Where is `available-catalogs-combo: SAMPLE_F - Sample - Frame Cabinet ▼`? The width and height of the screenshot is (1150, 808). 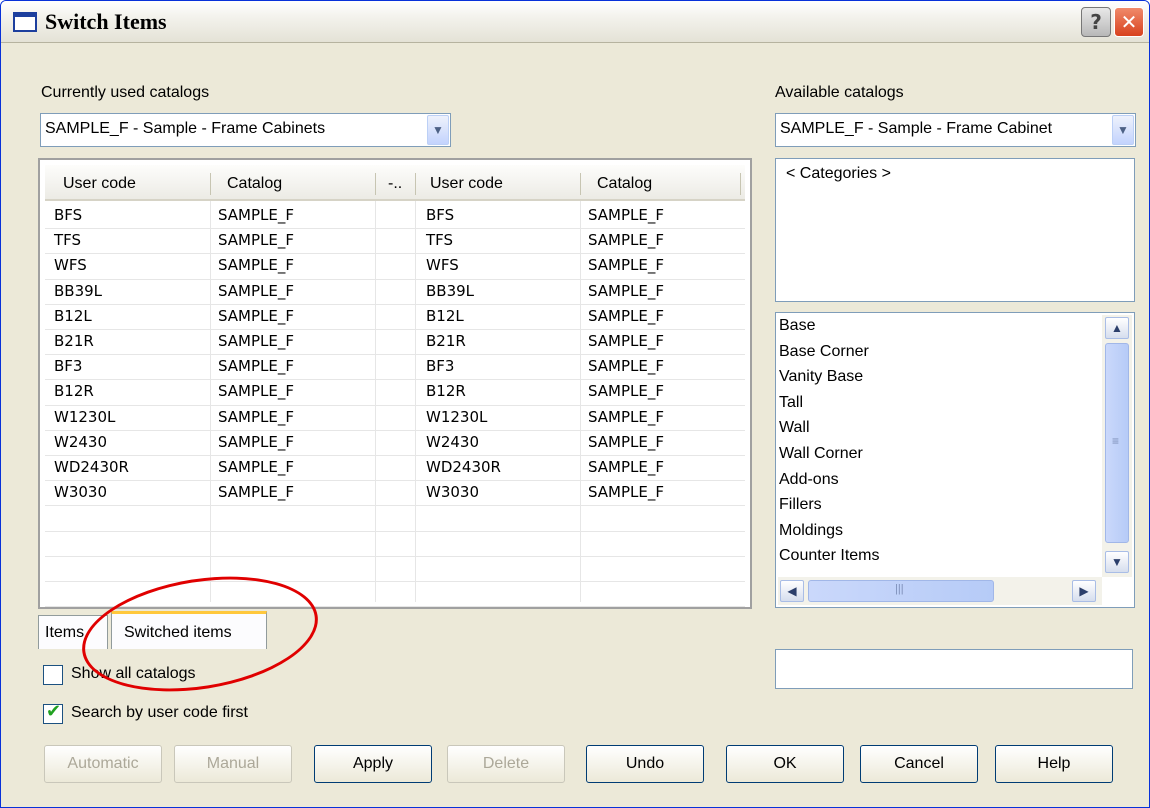 available-catalogs-combo: SAMPLE_F - Sample - Frame Cabinet ▼ is located at coordinates (955, 130).